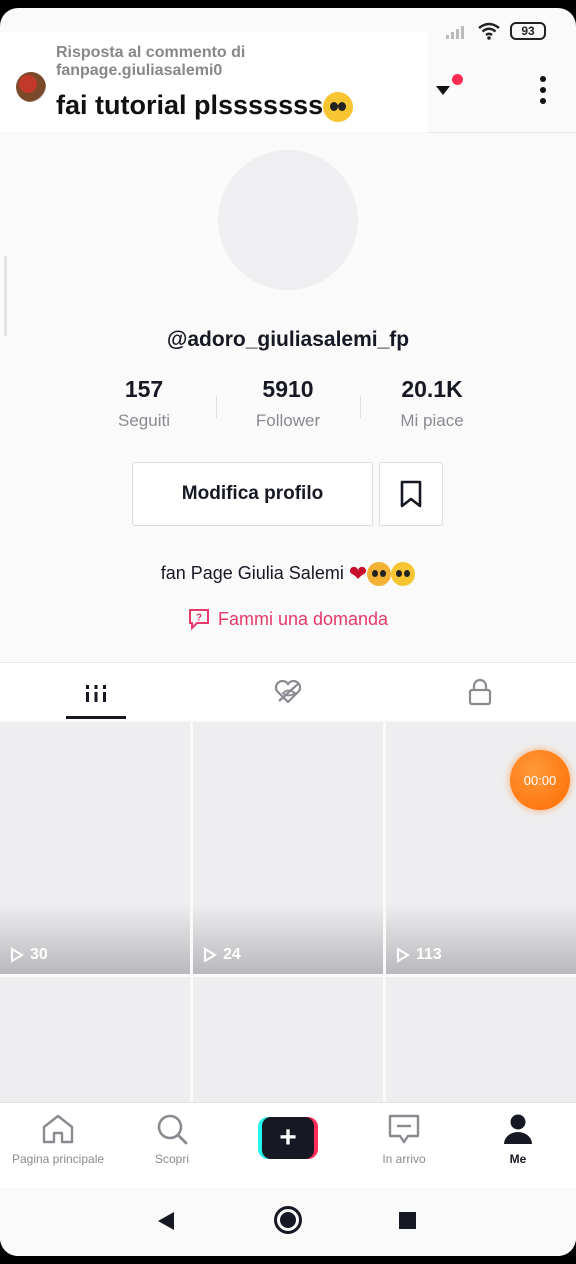 The height and width of the screenshot is (1264, 576). Describe the element at coordinates (252, 572) in the screenshot. I see `bio-text: fan Page Giulia Salemi` at that location.